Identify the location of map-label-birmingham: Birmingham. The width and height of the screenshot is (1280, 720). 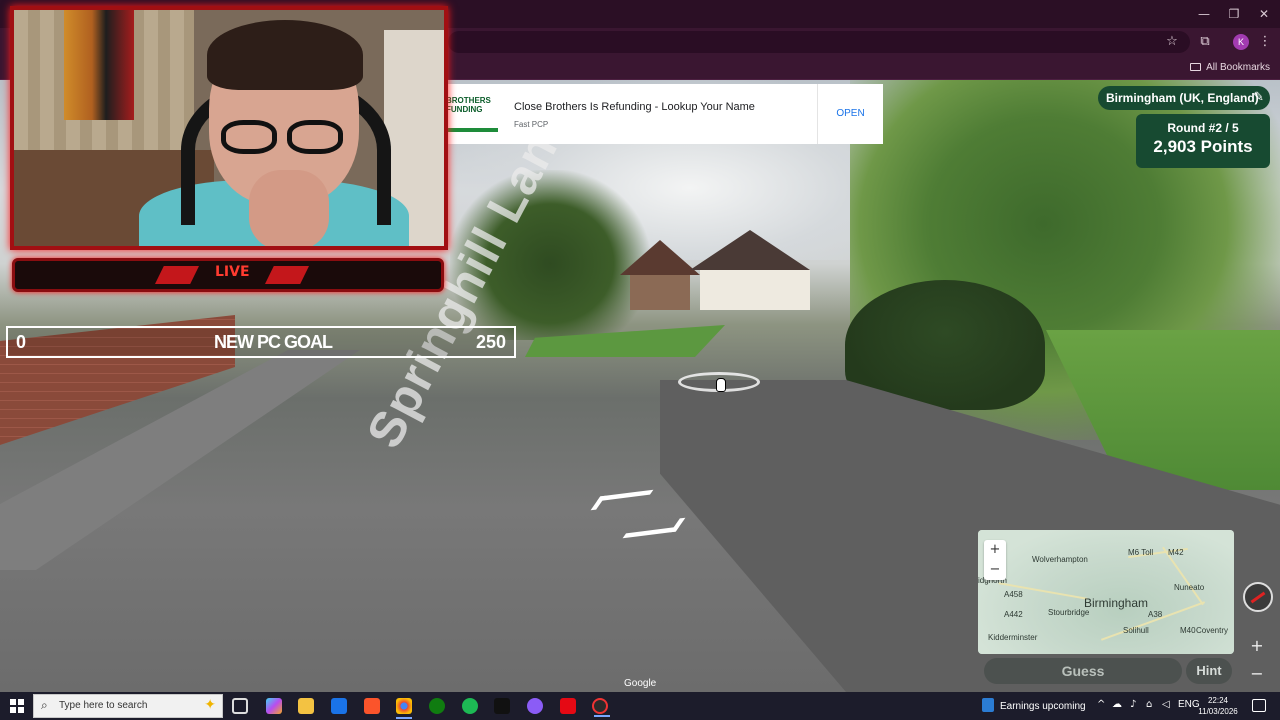
(1116, 603).